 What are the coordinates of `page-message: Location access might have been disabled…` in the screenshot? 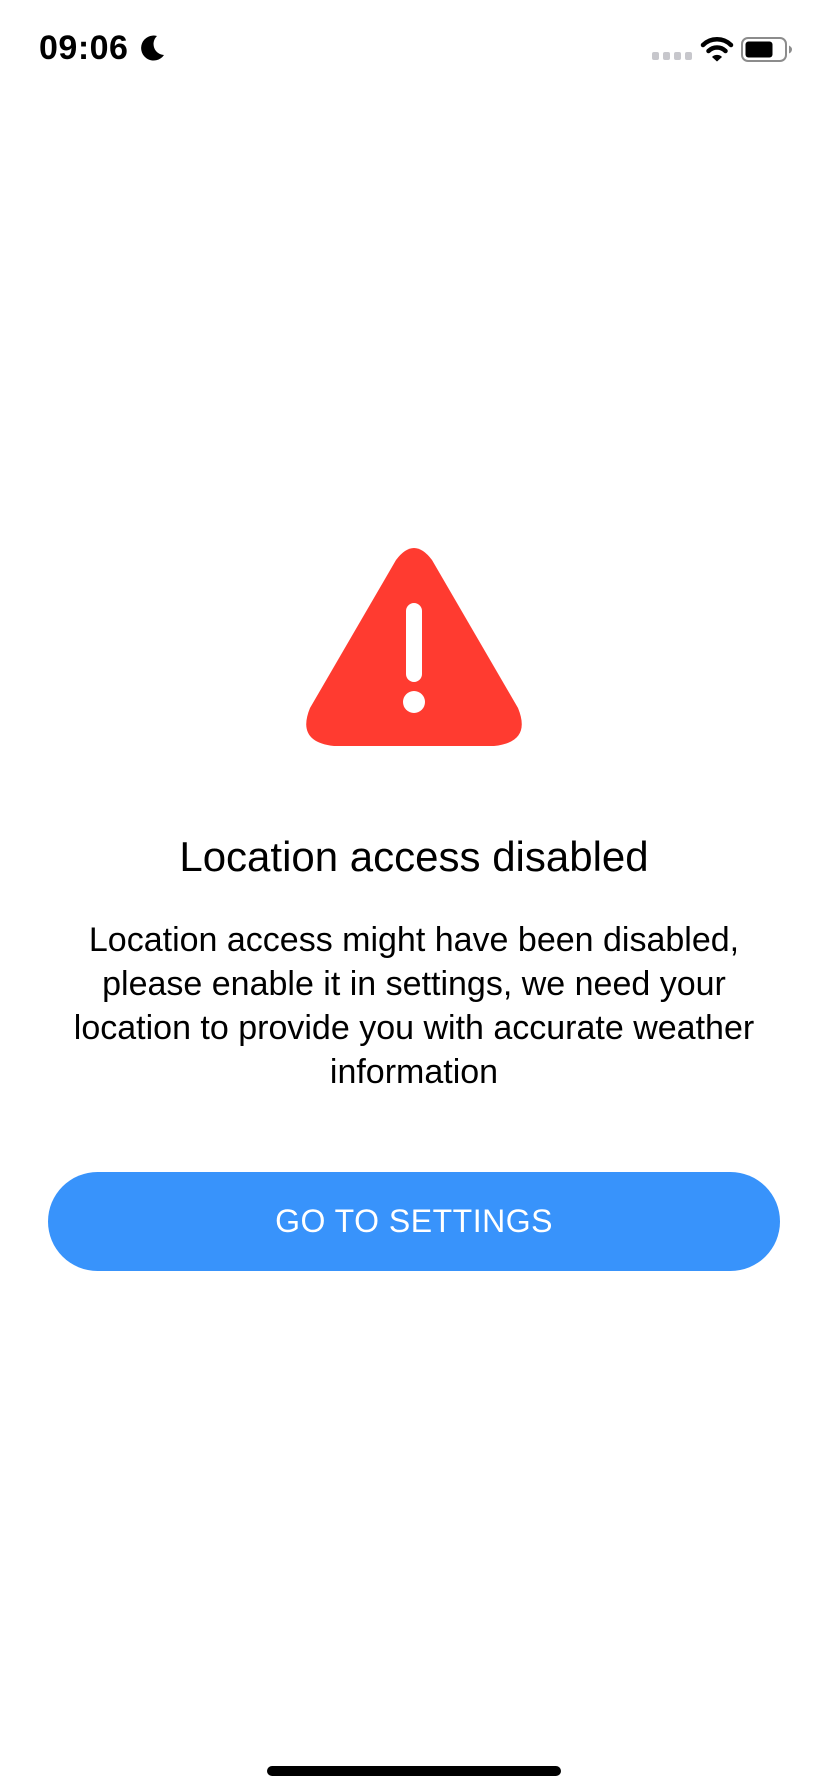 It's located at (414, 1006).